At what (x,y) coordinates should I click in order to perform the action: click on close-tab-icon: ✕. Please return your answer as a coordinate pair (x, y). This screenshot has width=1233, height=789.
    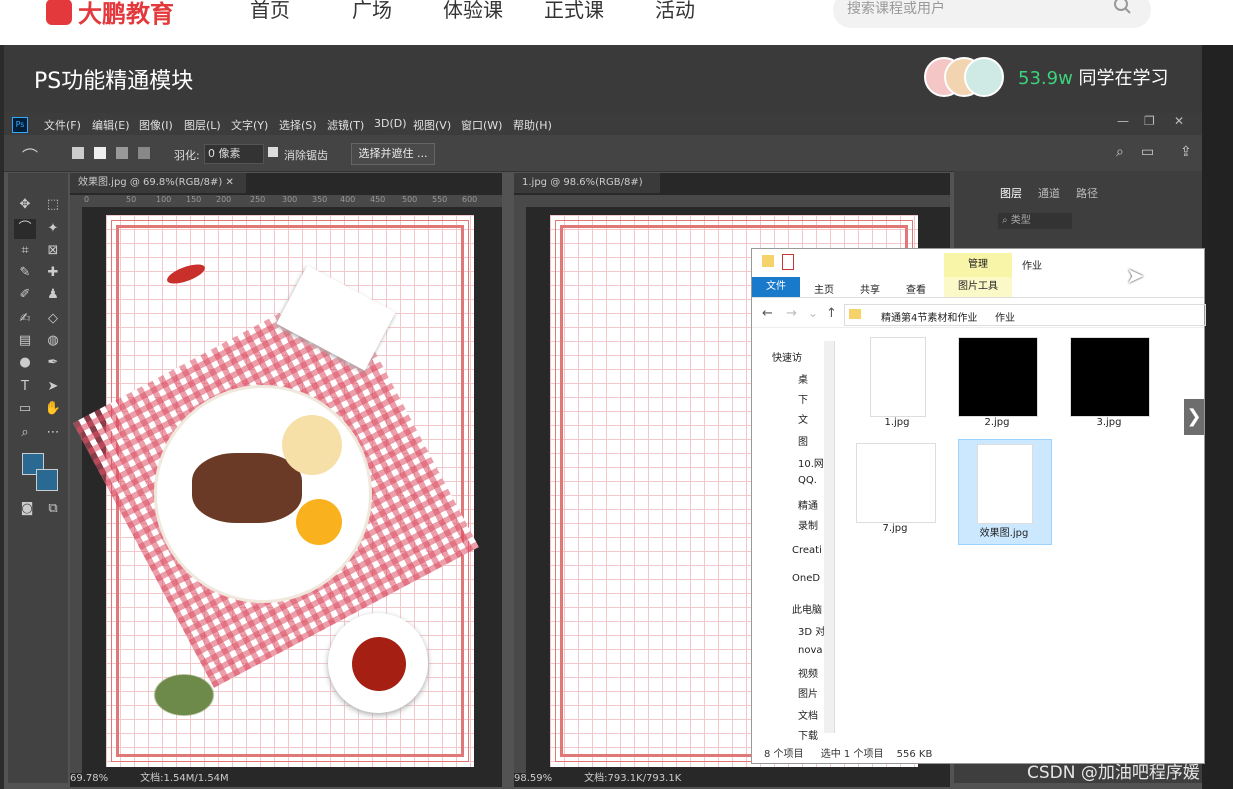
    Looking at the image, I should click on (229, 182).